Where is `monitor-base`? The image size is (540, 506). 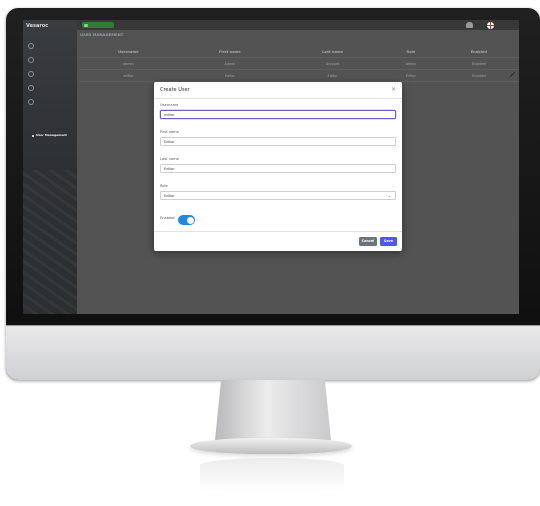 monitor-base is located at coordinates (271, 446).